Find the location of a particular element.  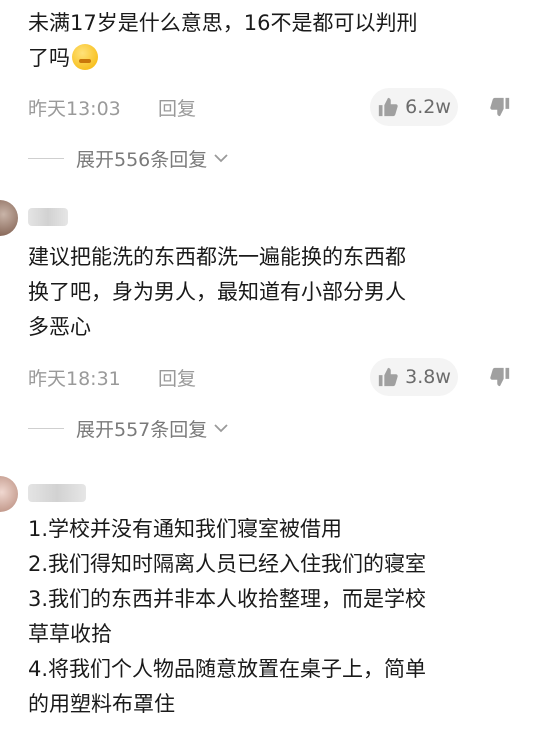

comment-line: 2.我们得知时隔离人员已经入住我们的寝室 is located at coordinates (227, 564).